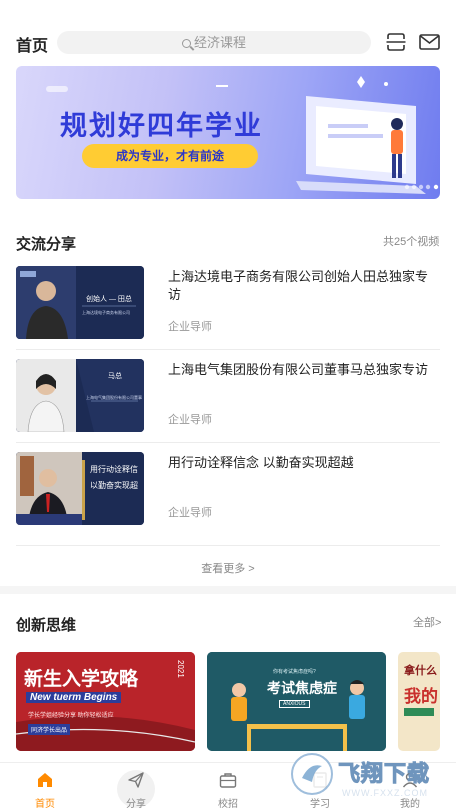 The width and height of the screenshot is (456, 810). Describe the element at coordinates (114, 485) in the screenshot. I see `thumbnail-subcaption: 以勤奋实现超` at that location.